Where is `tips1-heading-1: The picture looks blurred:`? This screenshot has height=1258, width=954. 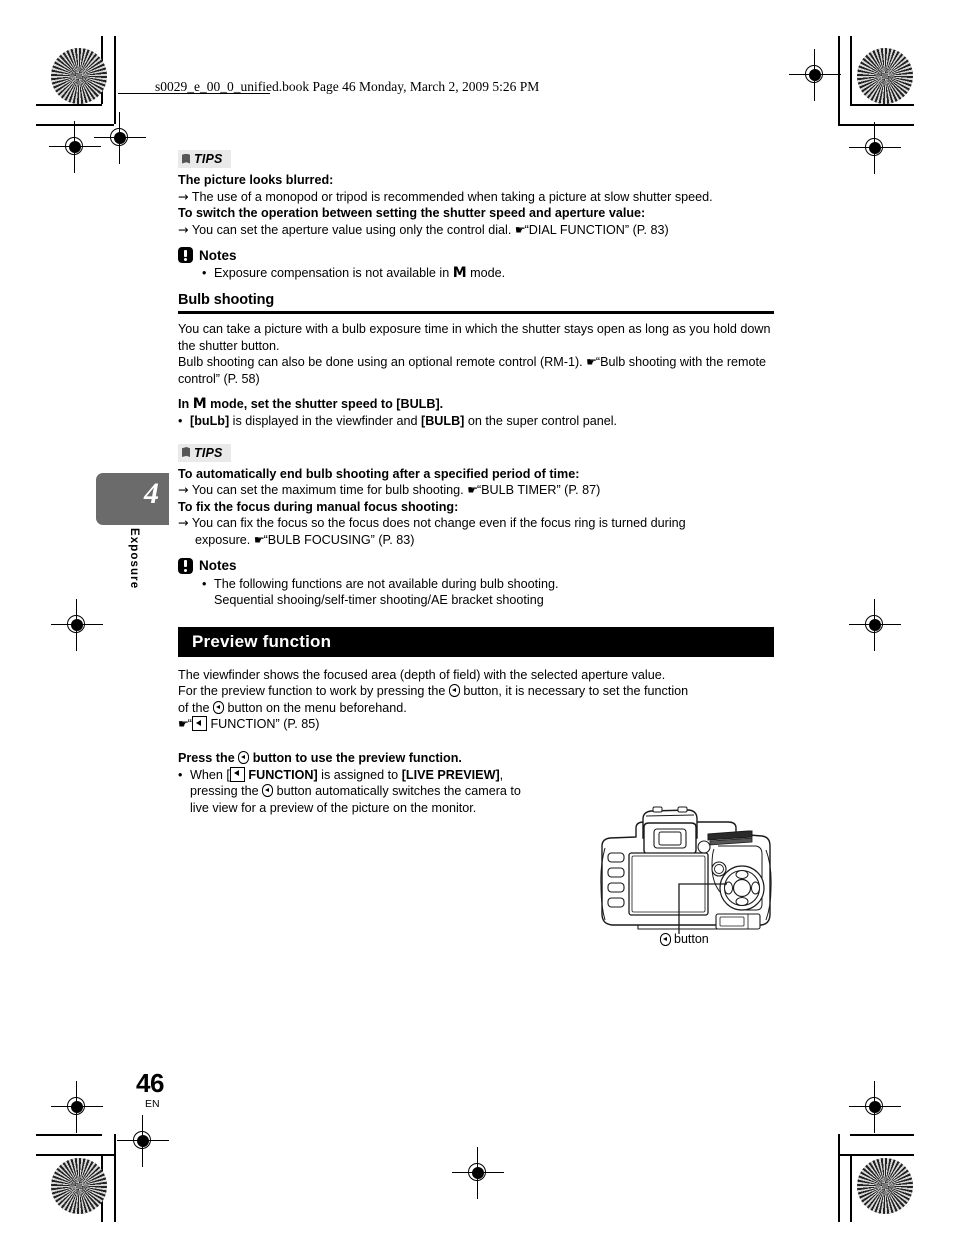
tips1-heading-1: The picture looks blurred: is located at coordinates (256, 180).